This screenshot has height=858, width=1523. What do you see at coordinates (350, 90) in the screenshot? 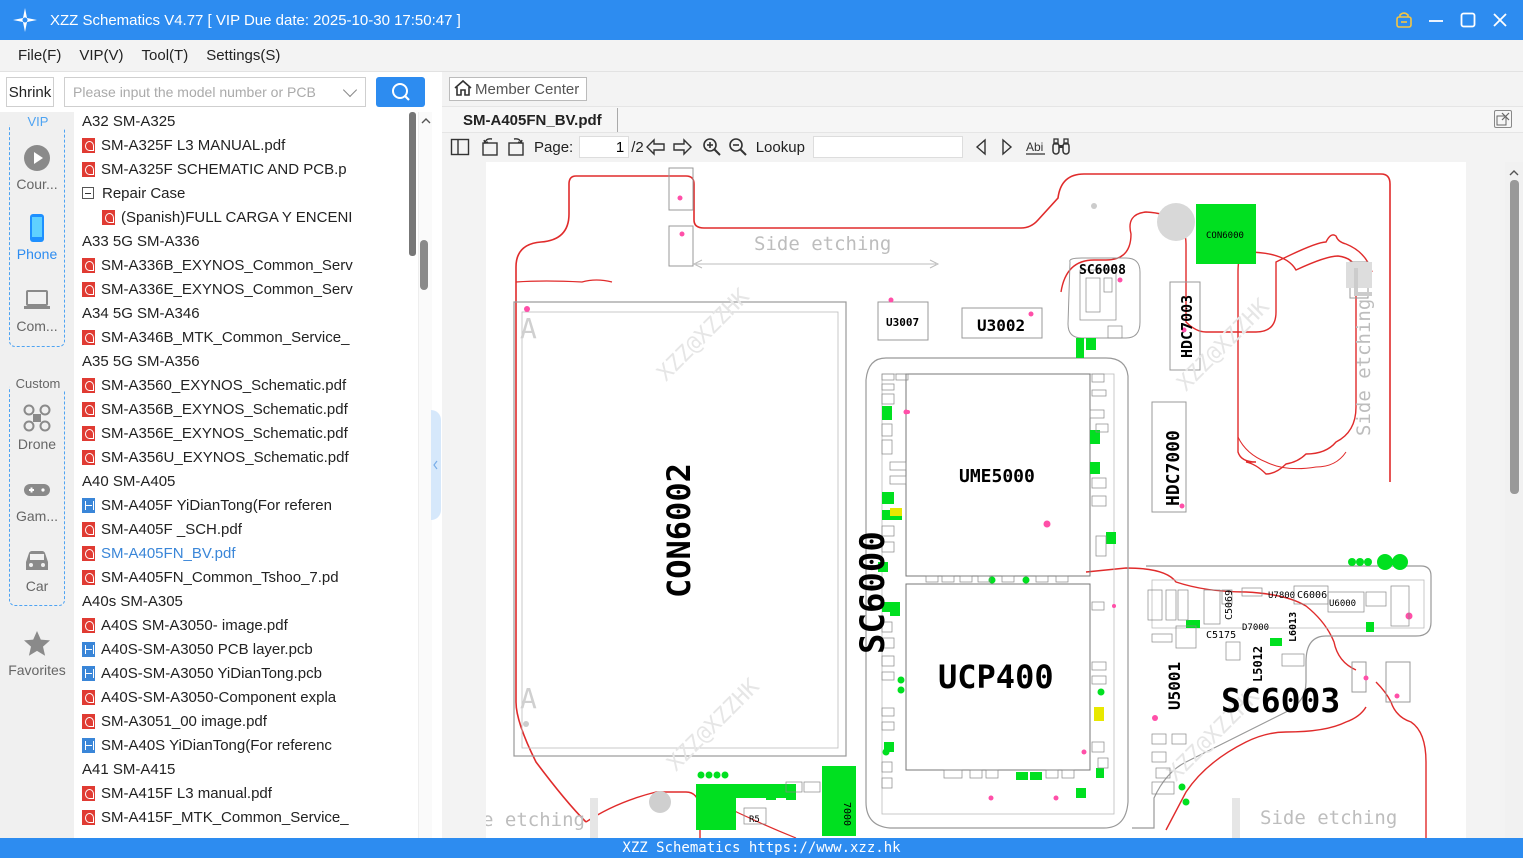
I see `chevron-down-icon` at bounding box center [350, 90].